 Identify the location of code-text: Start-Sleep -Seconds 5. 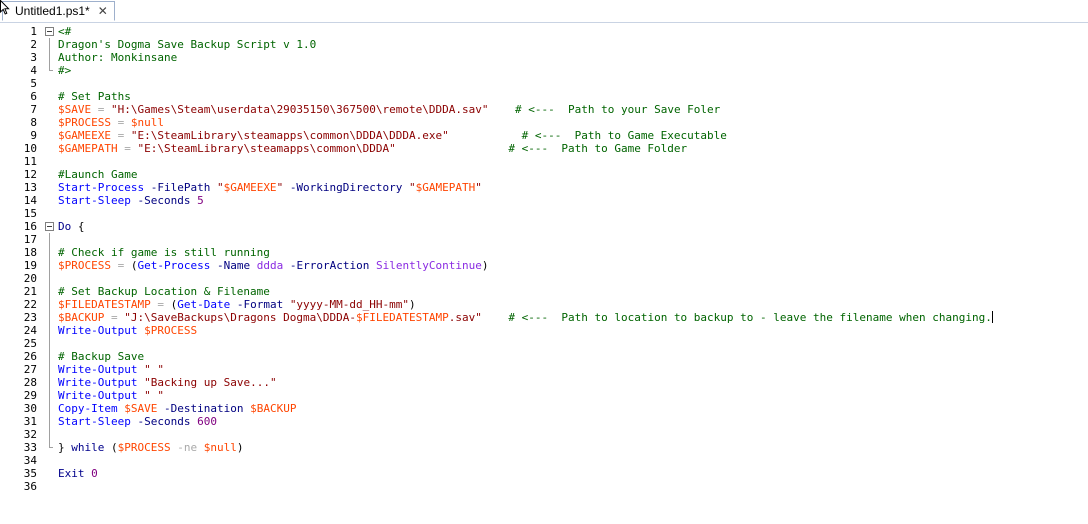
(131, 200).